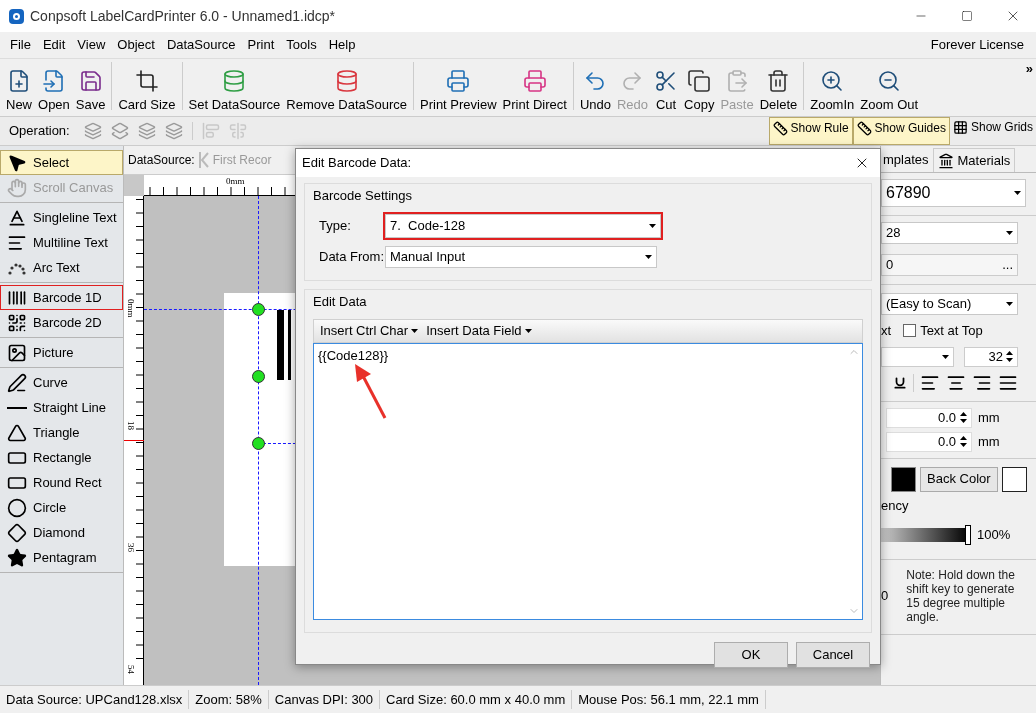 The width and height of the screenshot is (1036, 713). I want to click on dialog-button: OK, so click(751, 655).